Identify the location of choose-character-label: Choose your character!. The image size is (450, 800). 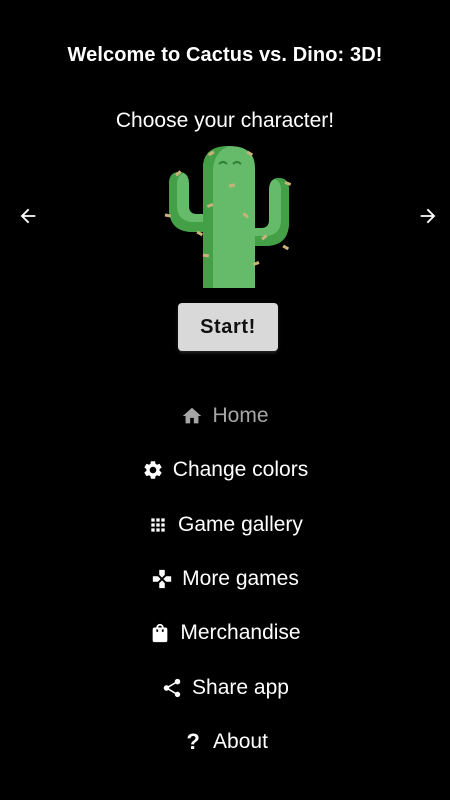
(225, 120).